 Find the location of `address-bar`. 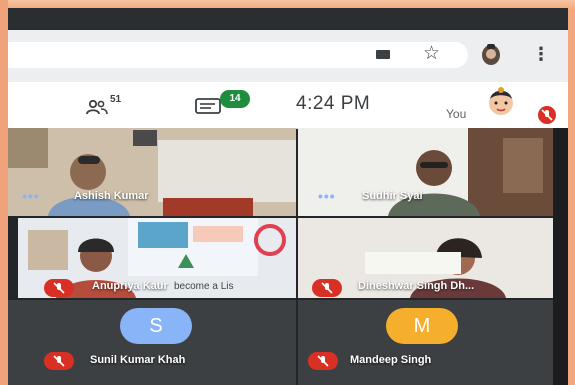

address-bar is located at coordinates (238, 55).